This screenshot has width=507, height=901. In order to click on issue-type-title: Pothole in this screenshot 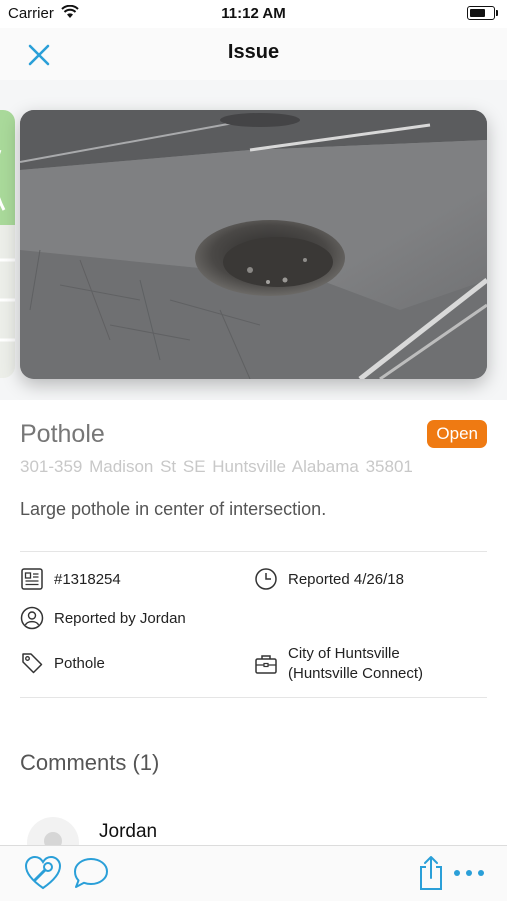, I will do `click(62, 434)`.